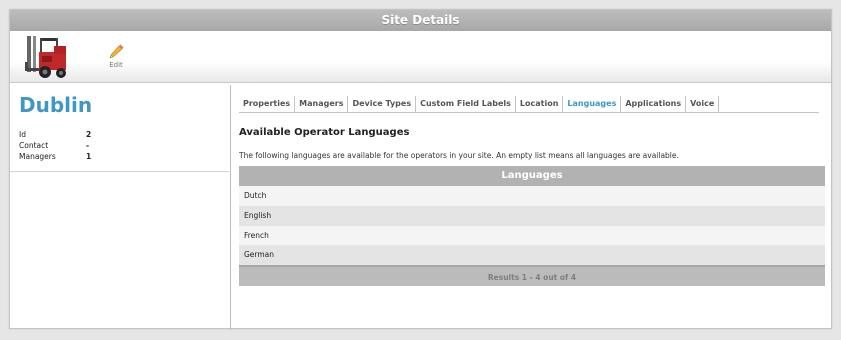  I want to click on table-row: French, so click(532, 235).